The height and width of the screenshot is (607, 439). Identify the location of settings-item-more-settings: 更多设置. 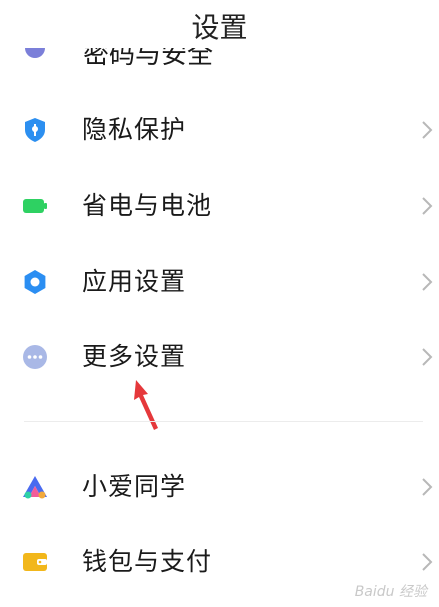
(219, 357).